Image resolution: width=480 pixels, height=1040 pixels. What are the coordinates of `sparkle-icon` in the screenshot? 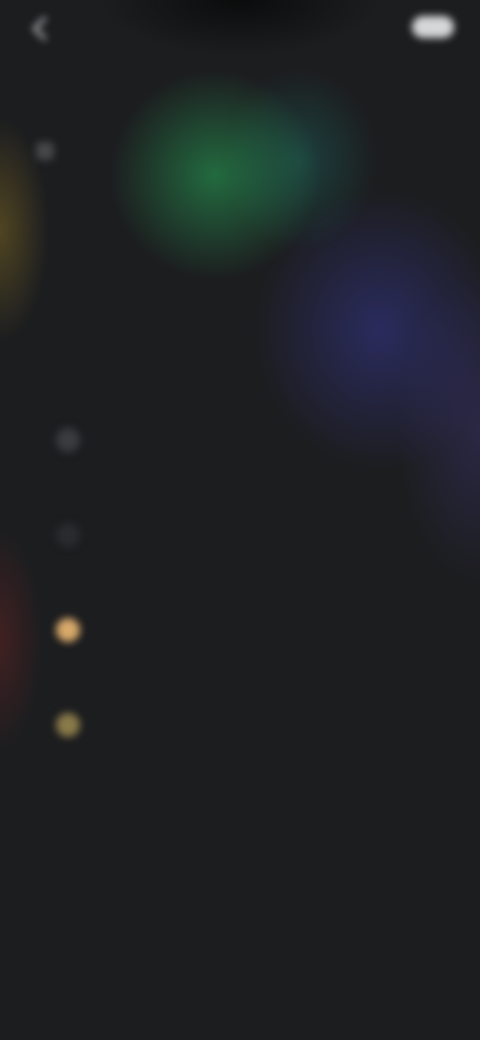 It's located at (68, 440).